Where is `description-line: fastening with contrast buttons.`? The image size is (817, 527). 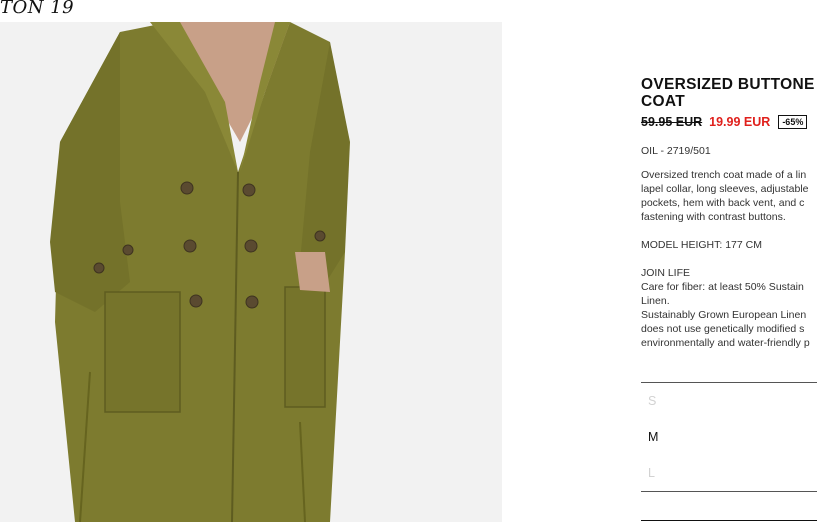 description-line: fastening with contrast buttons. is located at coordinates (713, 217).